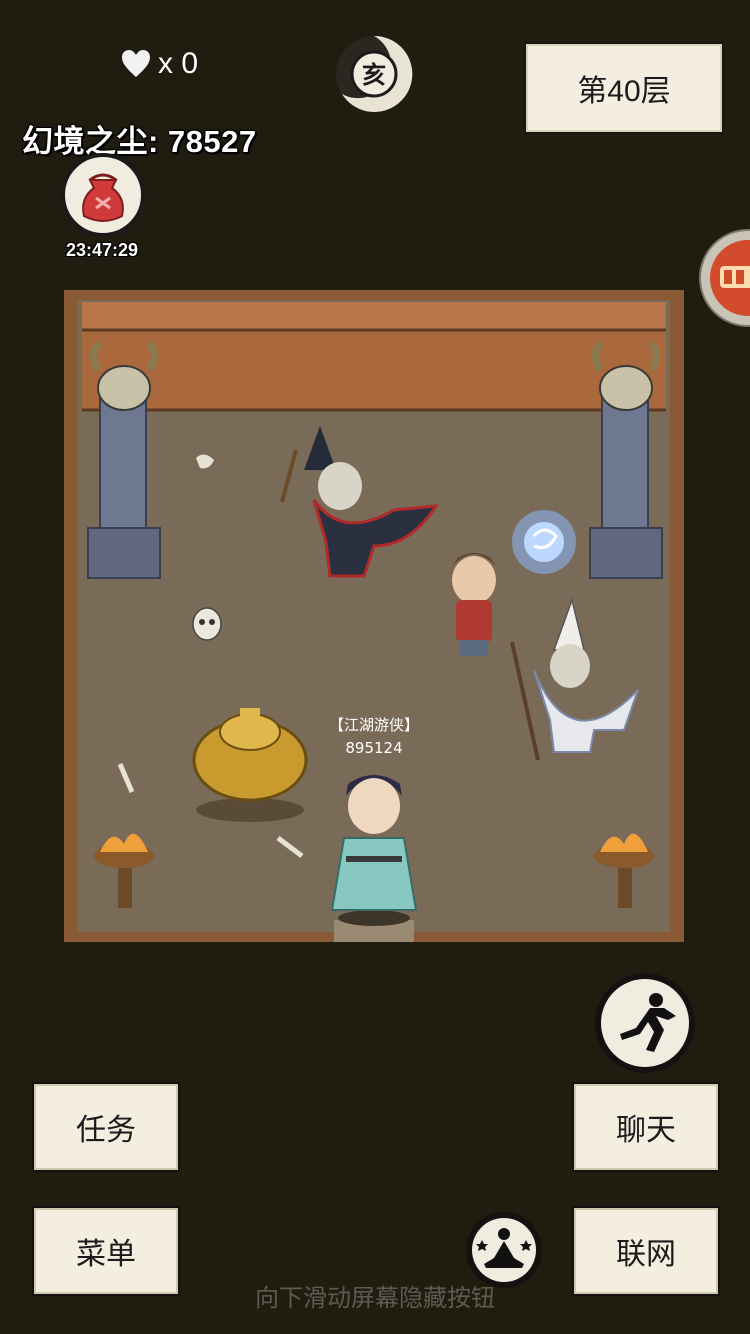 The height and width of the screenshot is (1334, 750). What do you see at coordinates (103, 195) in the screenshot?
I see `lucky-bag-icon` at bounding box center [103, 195].